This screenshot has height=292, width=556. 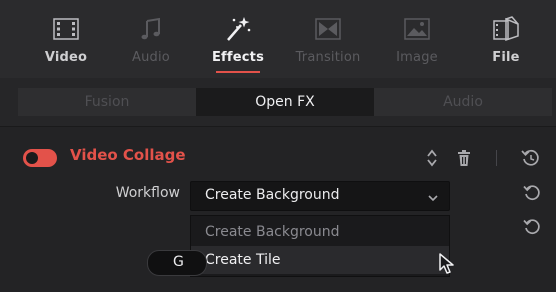 I want to click on trash-icon, so click(x=464, y=158).